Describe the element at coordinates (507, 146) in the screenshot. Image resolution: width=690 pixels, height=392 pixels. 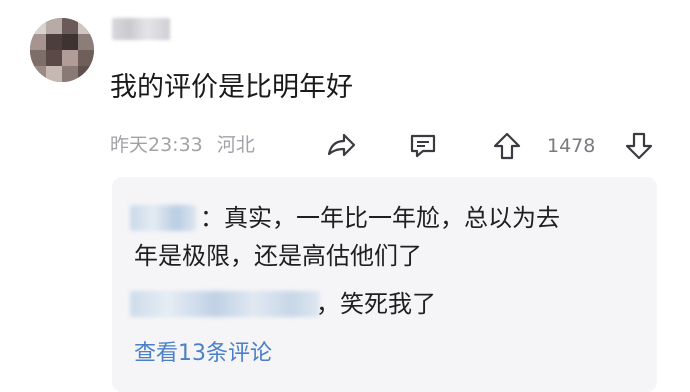
I see `upvote-icon` at that location.